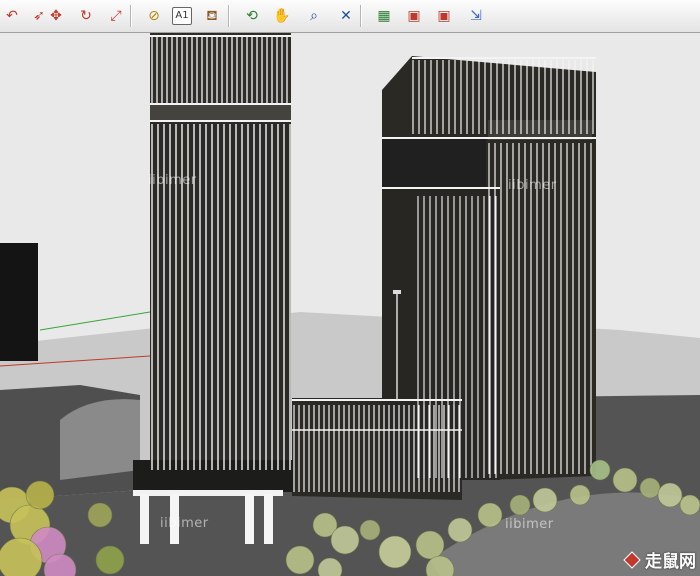 The image size is (700, 576). I want to click on text-icon: A1, so click(182, 16).